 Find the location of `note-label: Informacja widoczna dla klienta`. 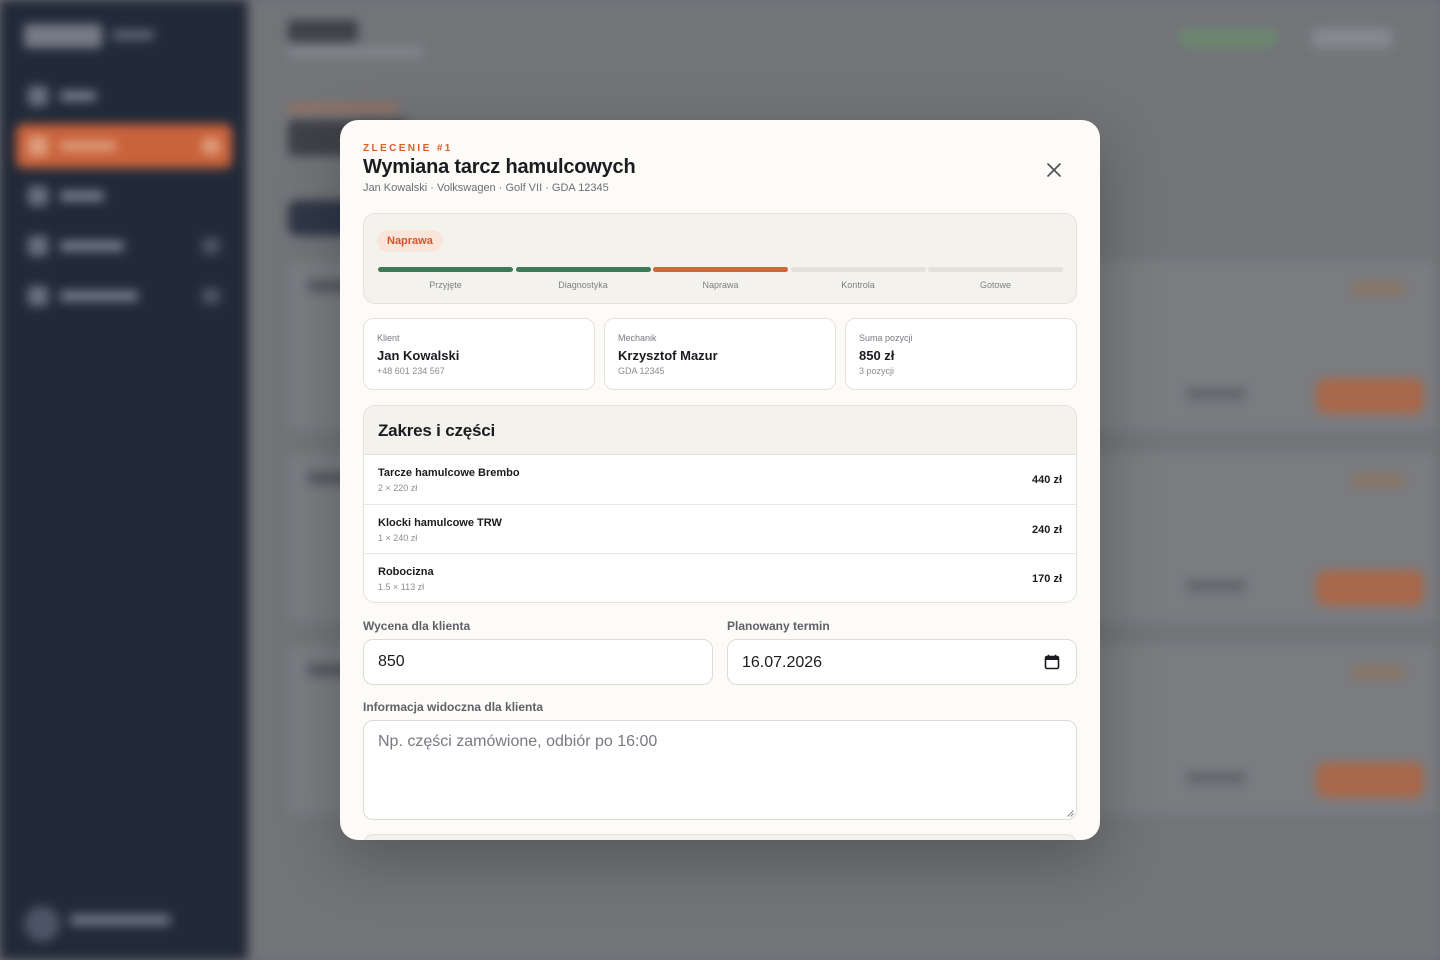

note-label: Informacja widoczna dla klienta is located at coordinates (453, 707).